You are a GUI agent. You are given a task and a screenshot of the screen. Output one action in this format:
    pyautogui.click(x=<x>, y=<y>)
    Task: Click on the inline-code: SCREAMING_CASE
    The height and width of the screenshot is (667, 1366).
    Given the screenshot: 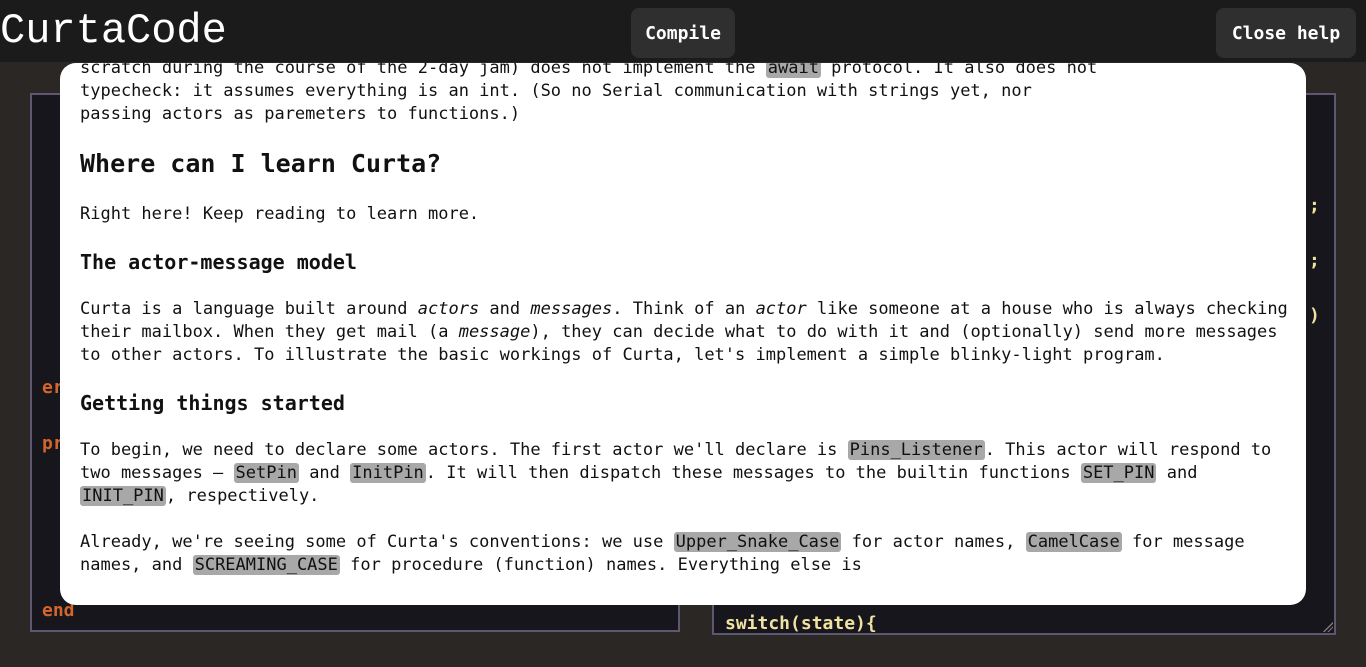 What is the action you would take?
    pyautogui.click(x=266, y=565)
    